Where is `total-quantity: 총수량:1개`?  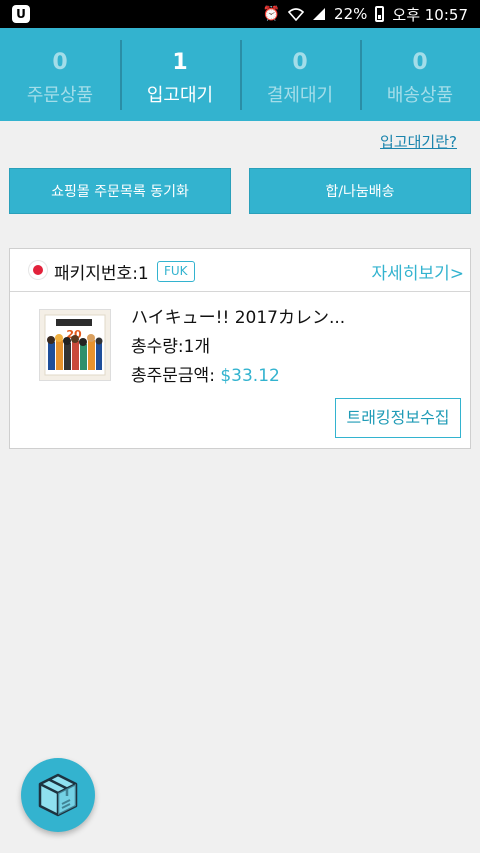 total-quantity: 총수량:1개 is located at coordinates (171, 347).